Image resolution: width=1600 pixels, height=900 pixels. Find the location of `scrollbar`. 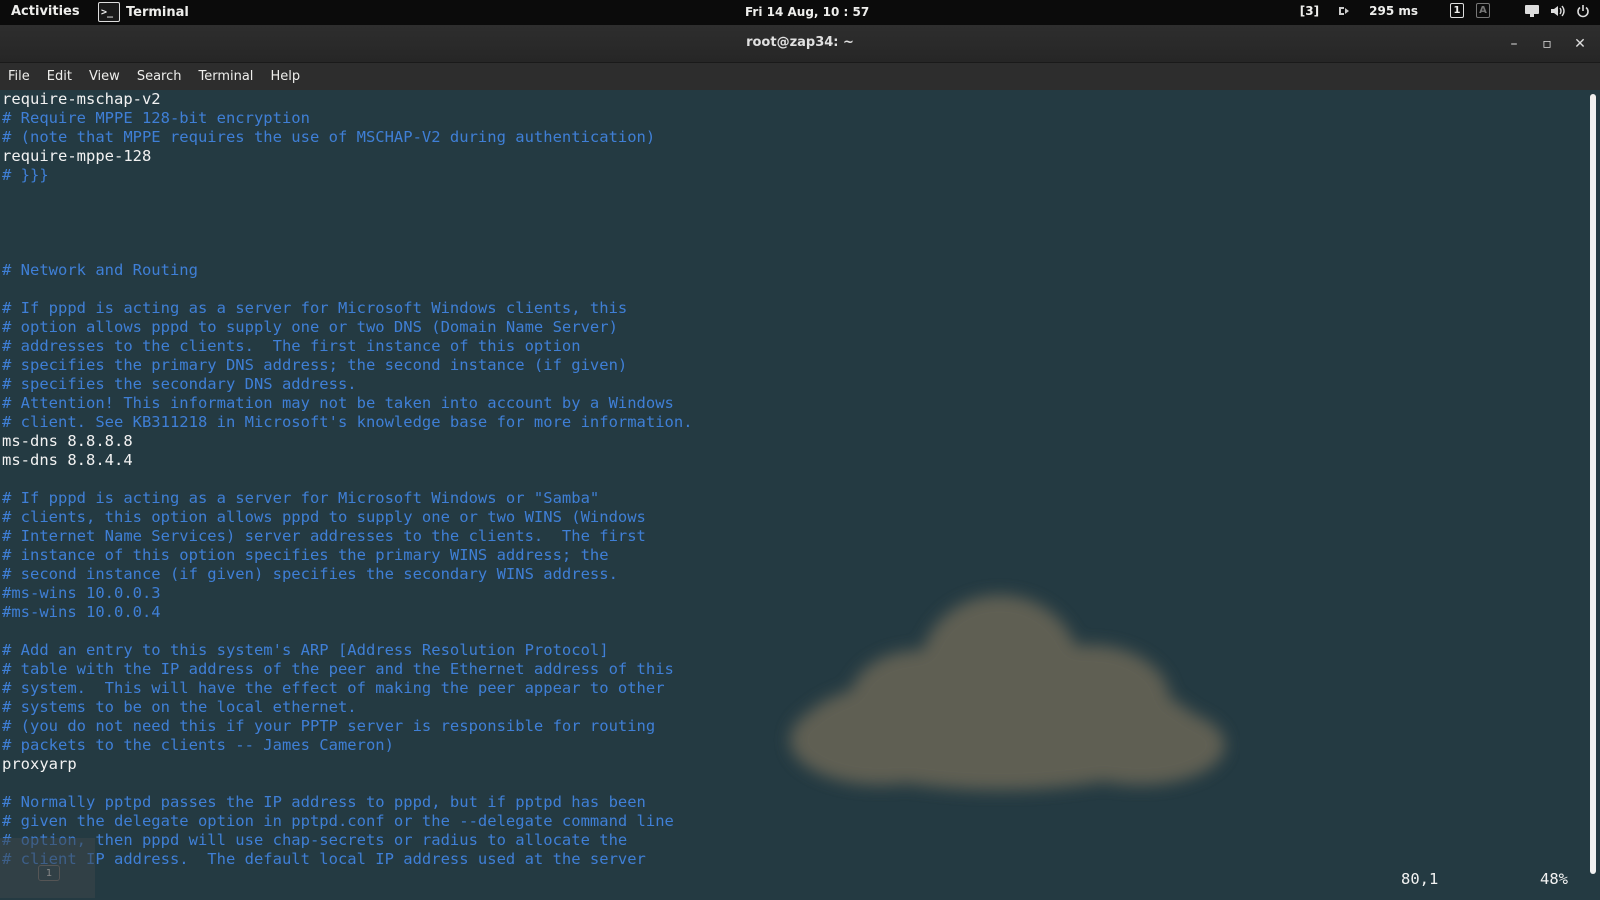

scrollbar is located at coordinates (1593, 494).